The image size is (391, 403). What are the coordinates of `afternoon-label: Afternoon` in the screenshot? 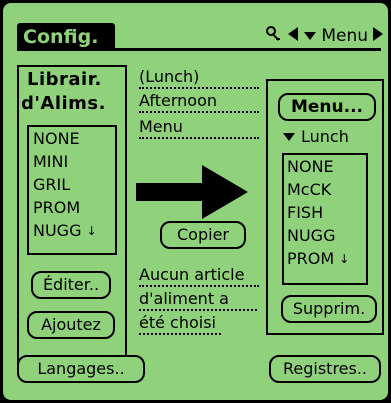 It's located at (199, 102).